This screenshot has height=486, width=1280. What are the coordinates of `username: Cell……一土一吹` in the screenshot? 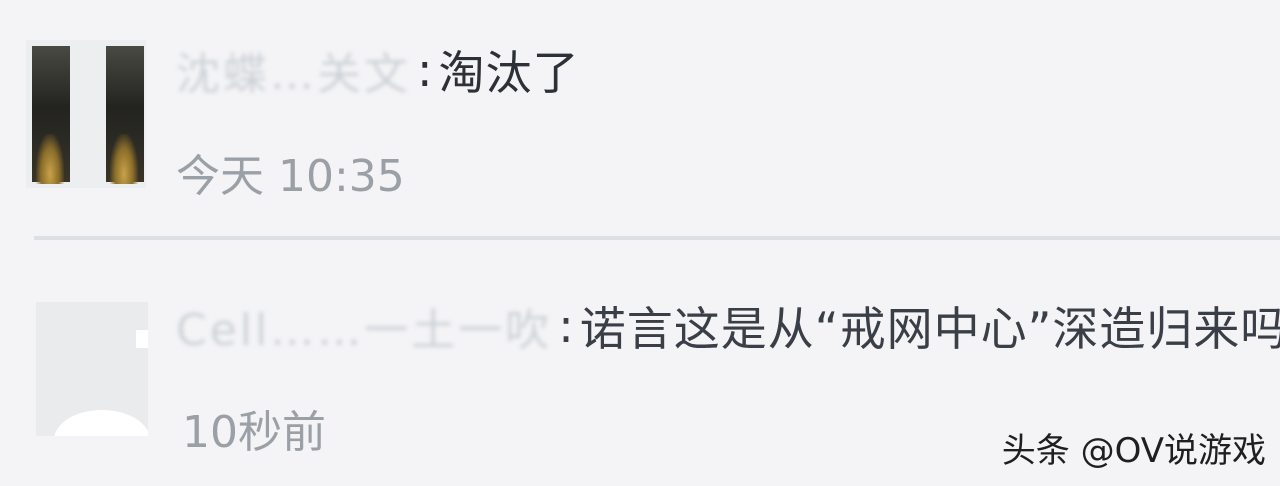 It's located at (364, 326).